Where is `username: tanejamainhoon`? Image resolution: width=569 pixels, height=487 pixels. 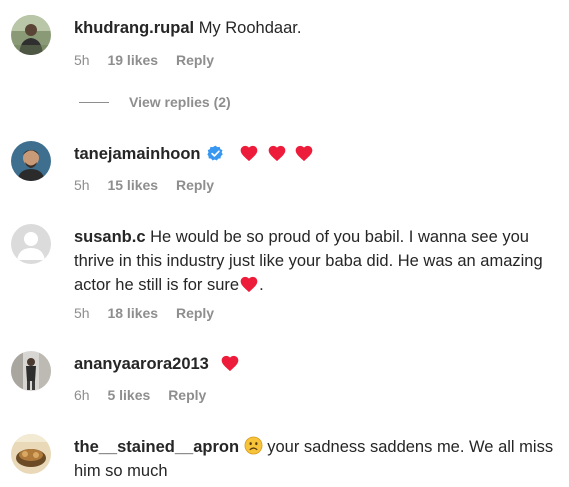
username: tanejamainhoon is located at coordinates (137, 154).